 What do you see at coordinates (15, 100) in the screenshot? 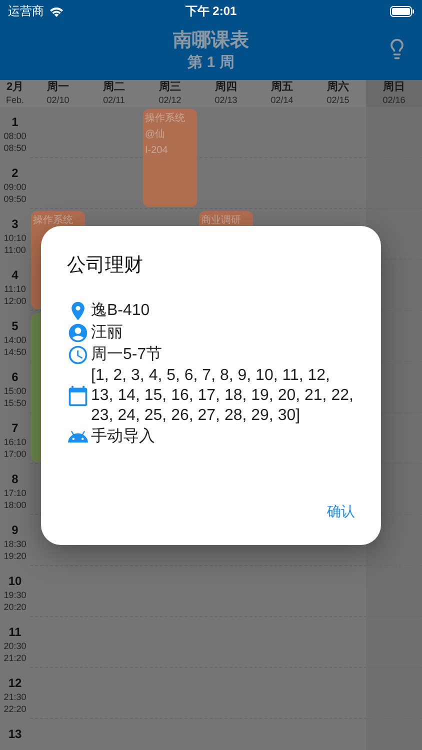
I see `month-abbr: Feb.` at bounding box center [15, 100].